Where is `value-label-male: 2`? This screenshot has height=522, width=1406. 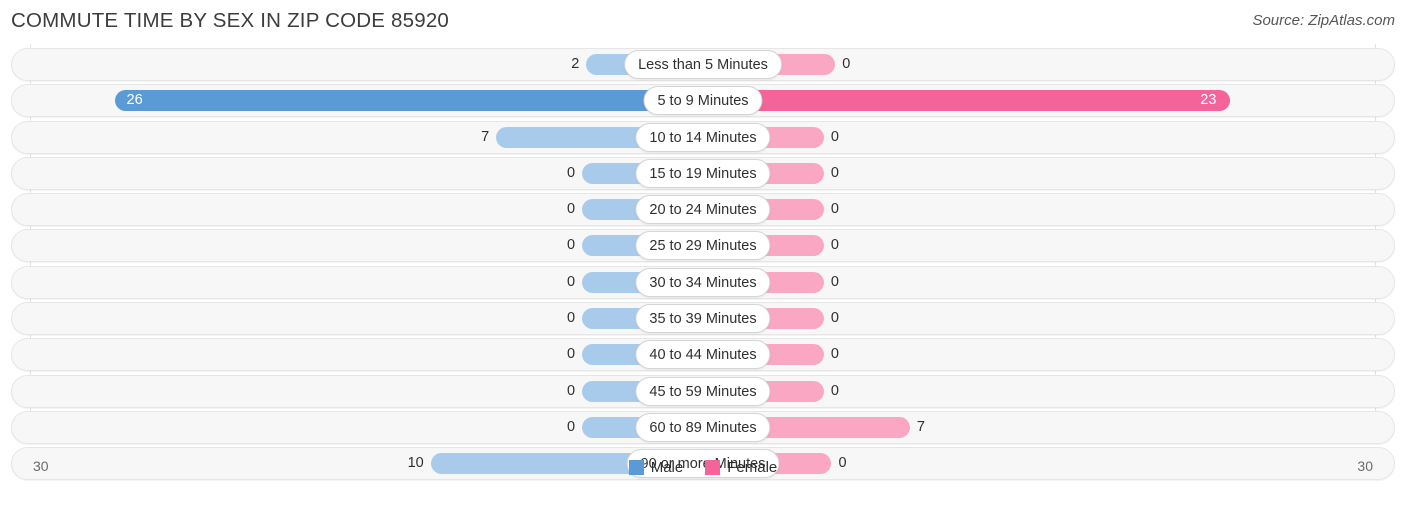
value-label-male: 2 is located at coordinates (575, 64).